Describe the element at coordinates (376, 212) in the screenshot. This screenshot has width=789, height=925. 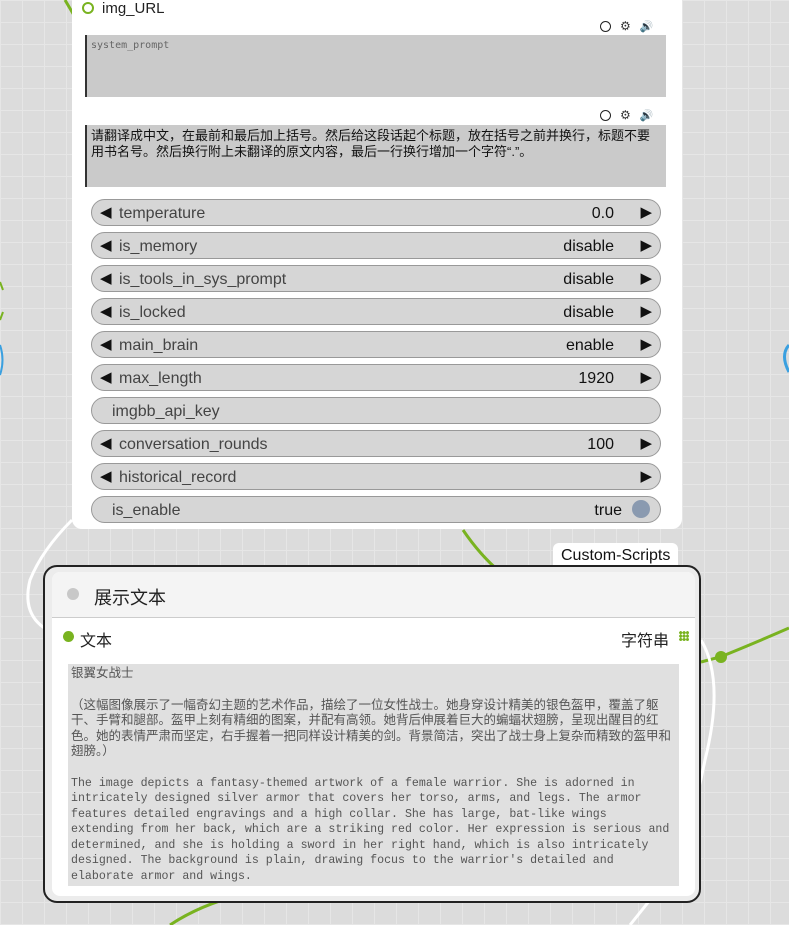
I see `widget-temperature: ◀ temperature 0.0 ▶` at that location.